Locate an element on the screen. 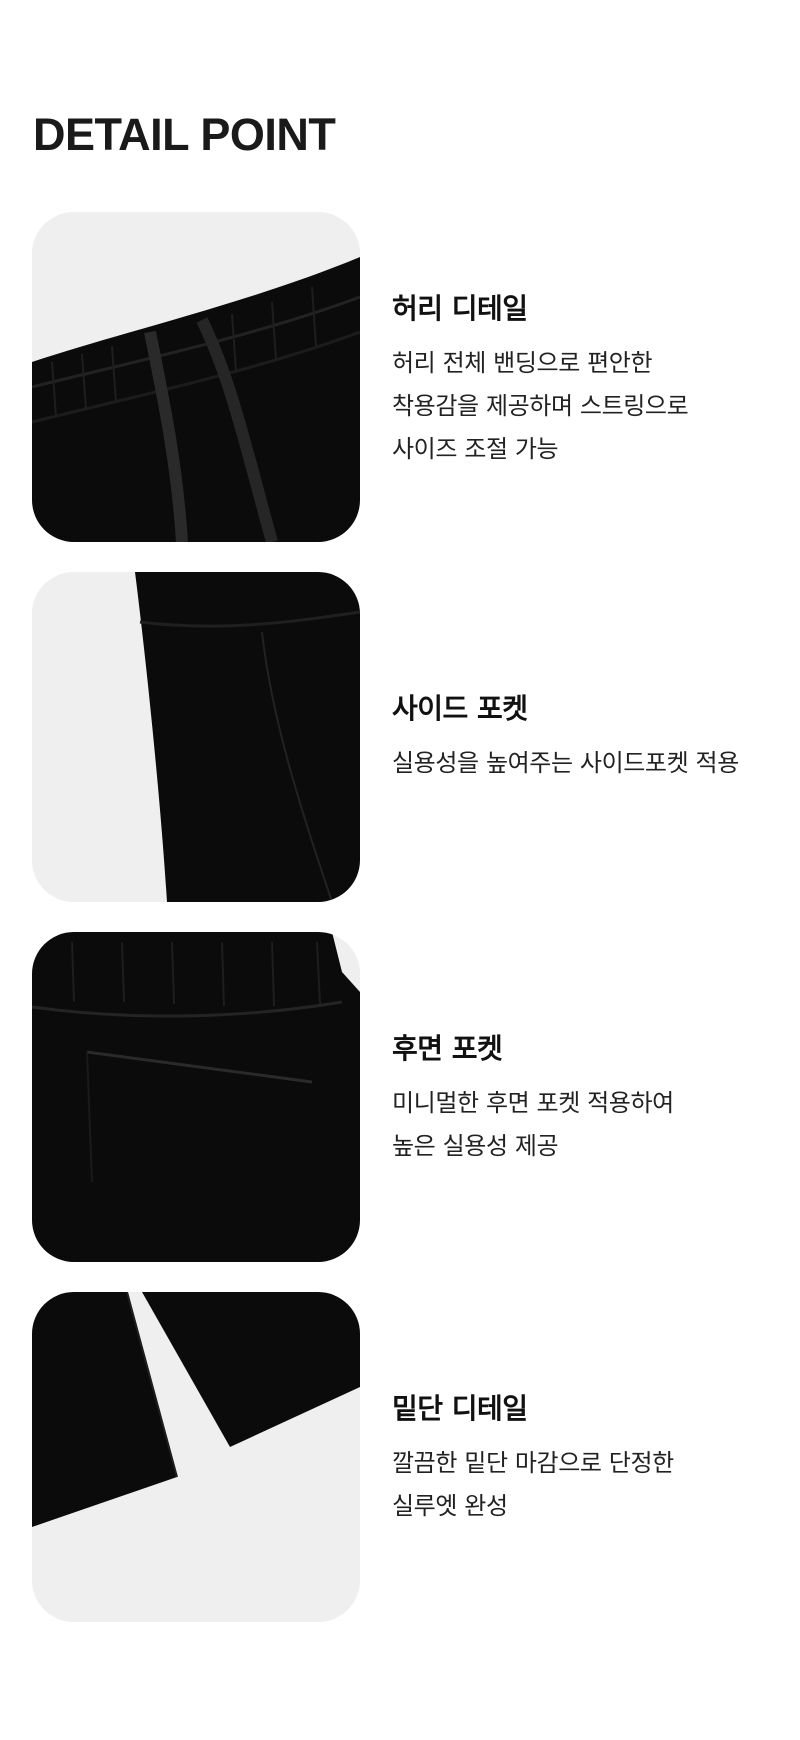 Image resolution: width=800 pixels, height=1740 pixels. detail-title: 후면 포켓 is located at coordinates (447, 1048).